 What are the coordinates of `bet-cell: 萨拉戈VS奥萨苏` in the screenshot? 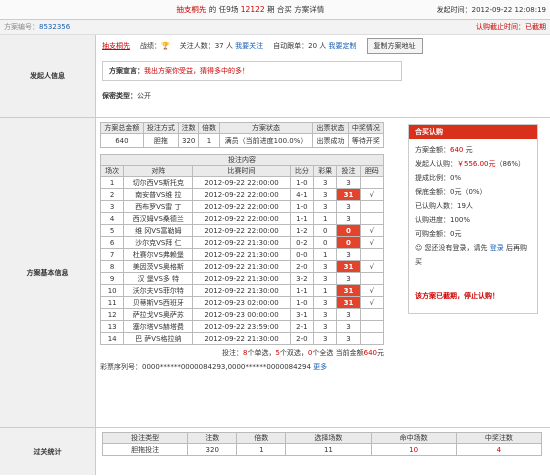 It's located at (158, 314).